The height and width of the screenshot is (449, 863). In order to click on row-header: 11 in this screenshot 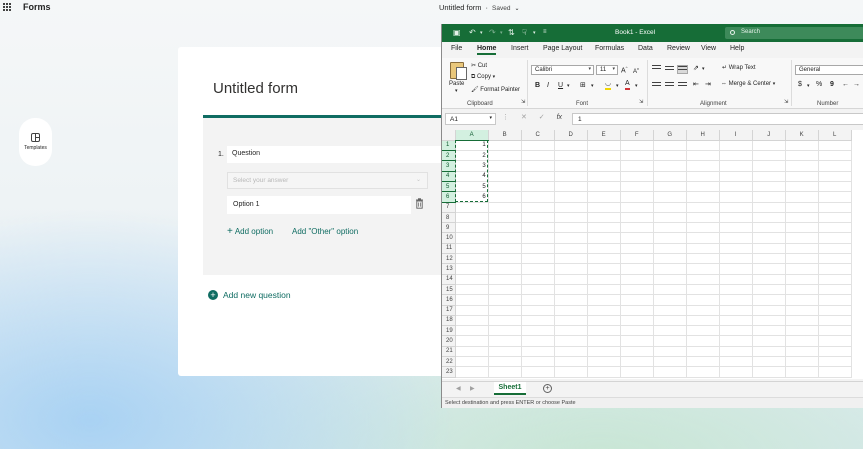, I will do `click(449, 249)`.